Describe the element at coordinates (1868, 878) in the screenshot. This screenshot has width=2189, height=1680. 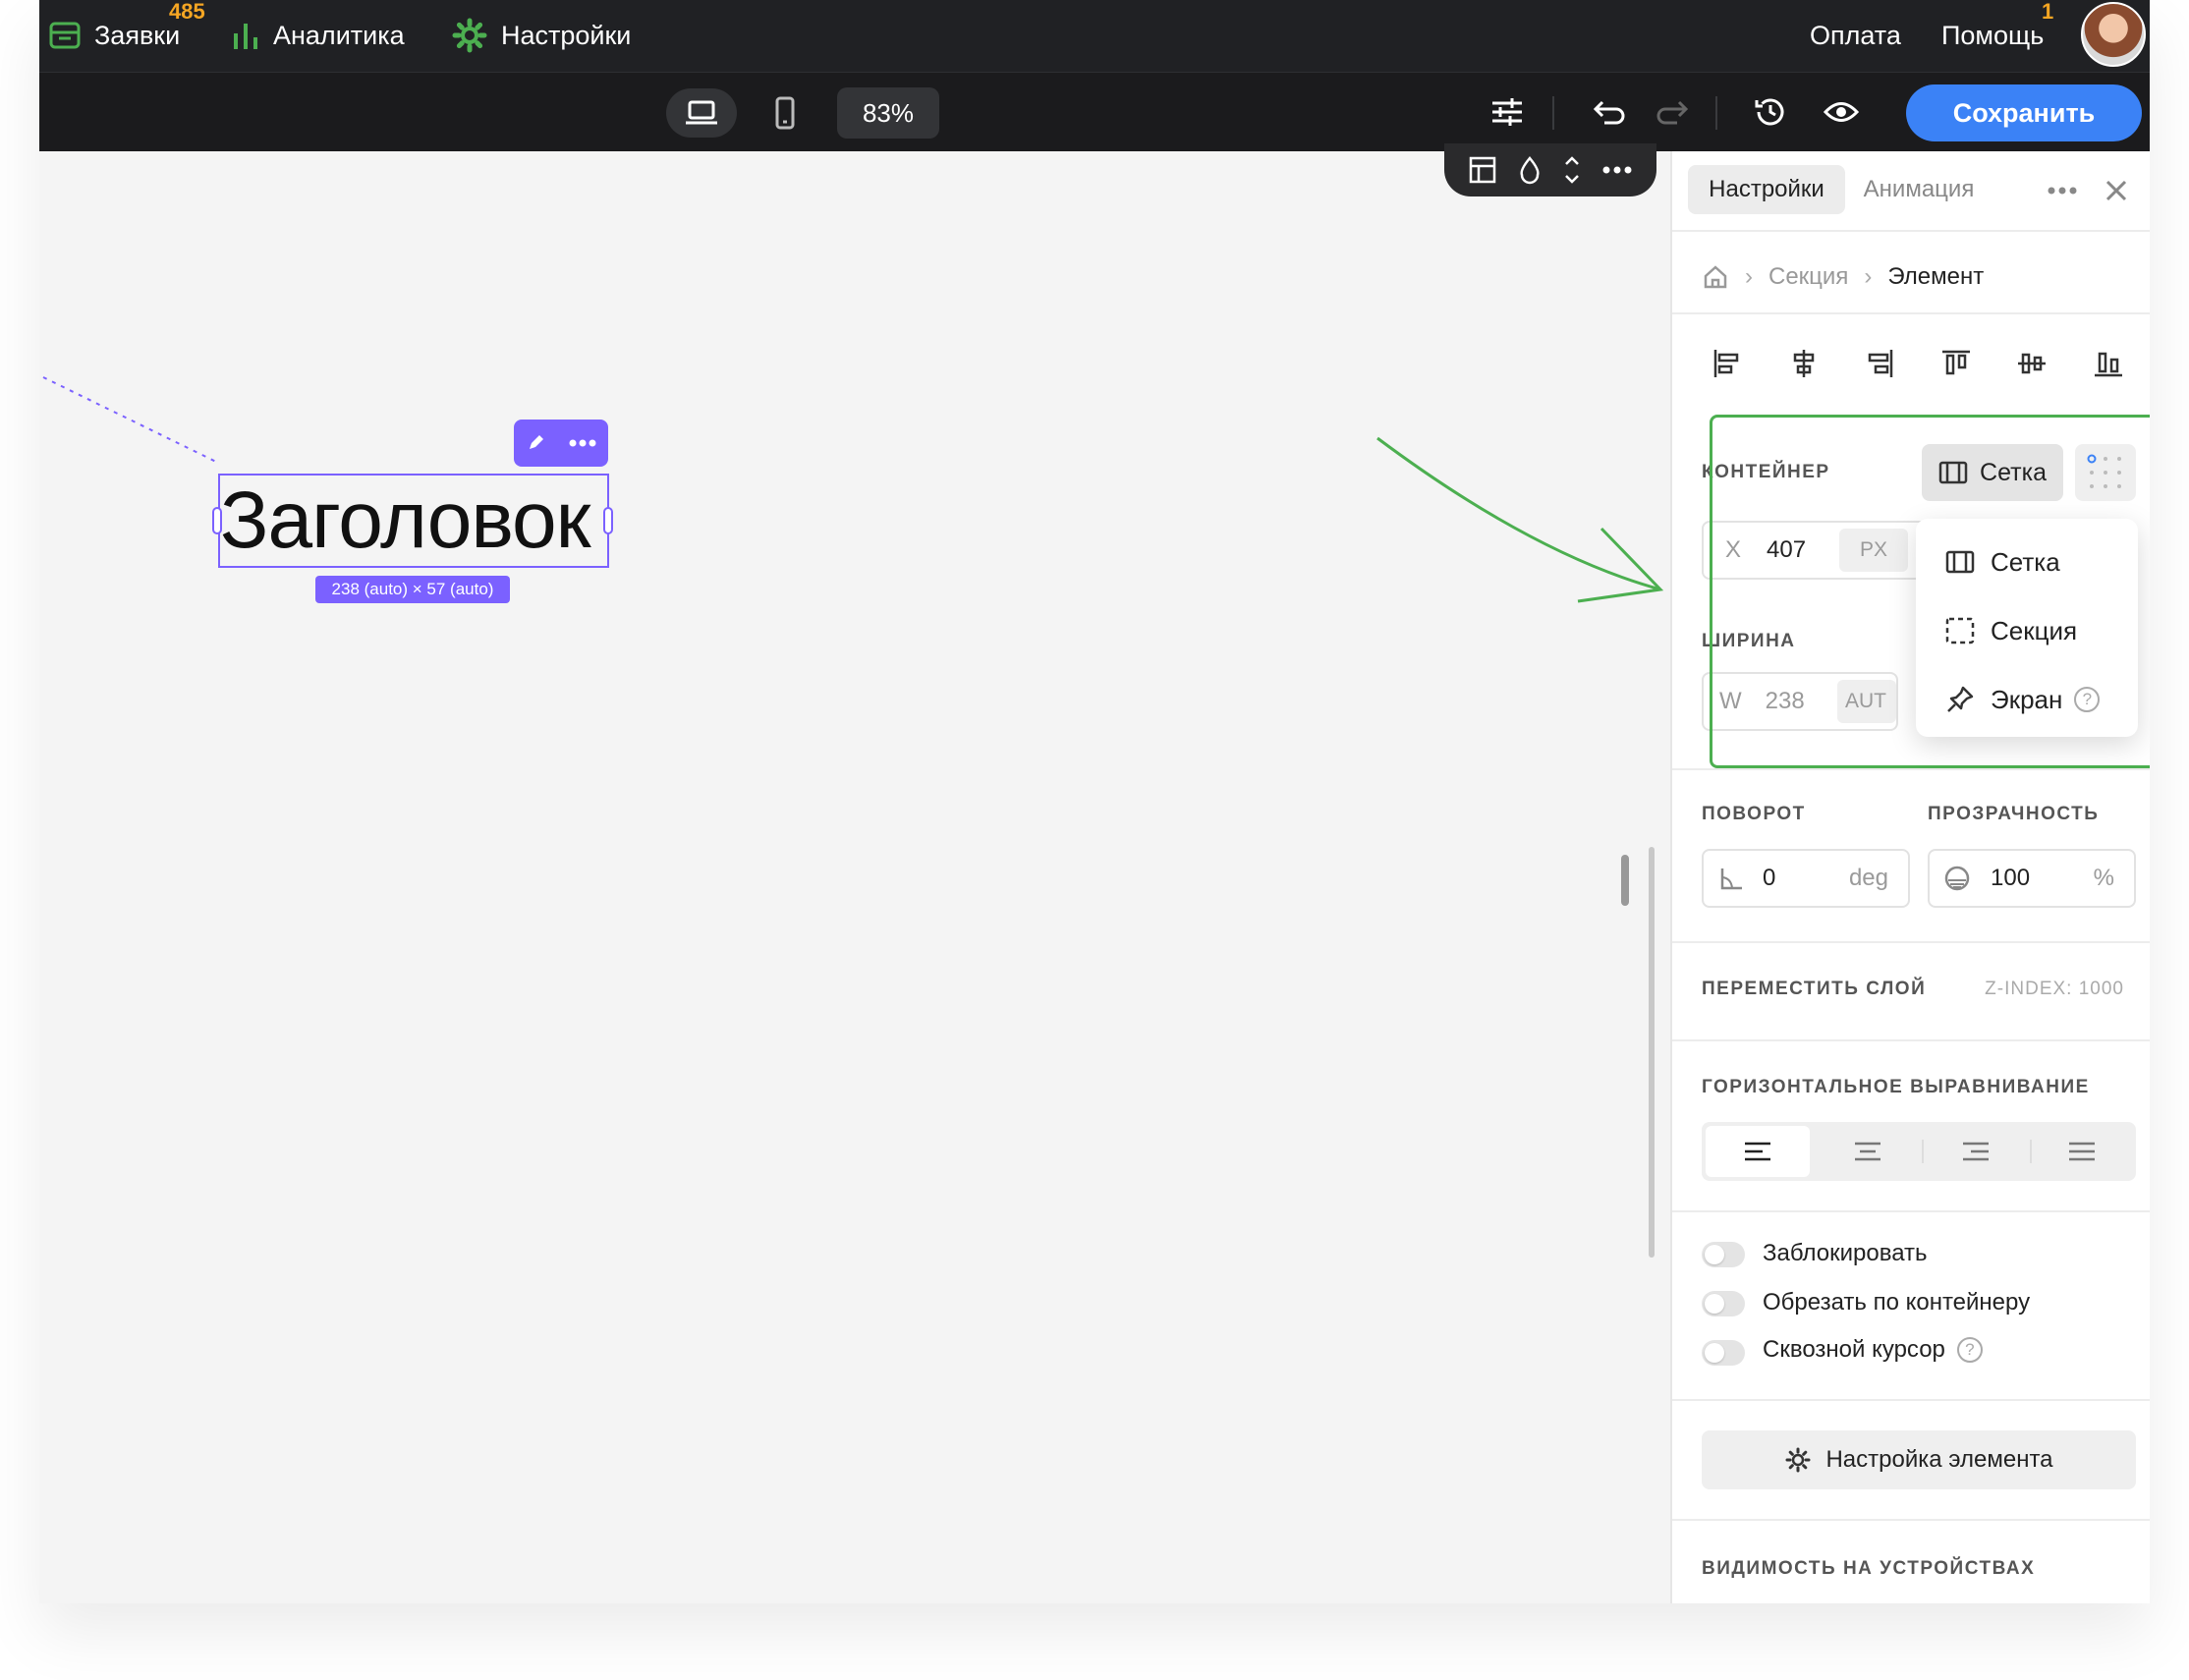
I see `rotation-unit: deg` at that location.